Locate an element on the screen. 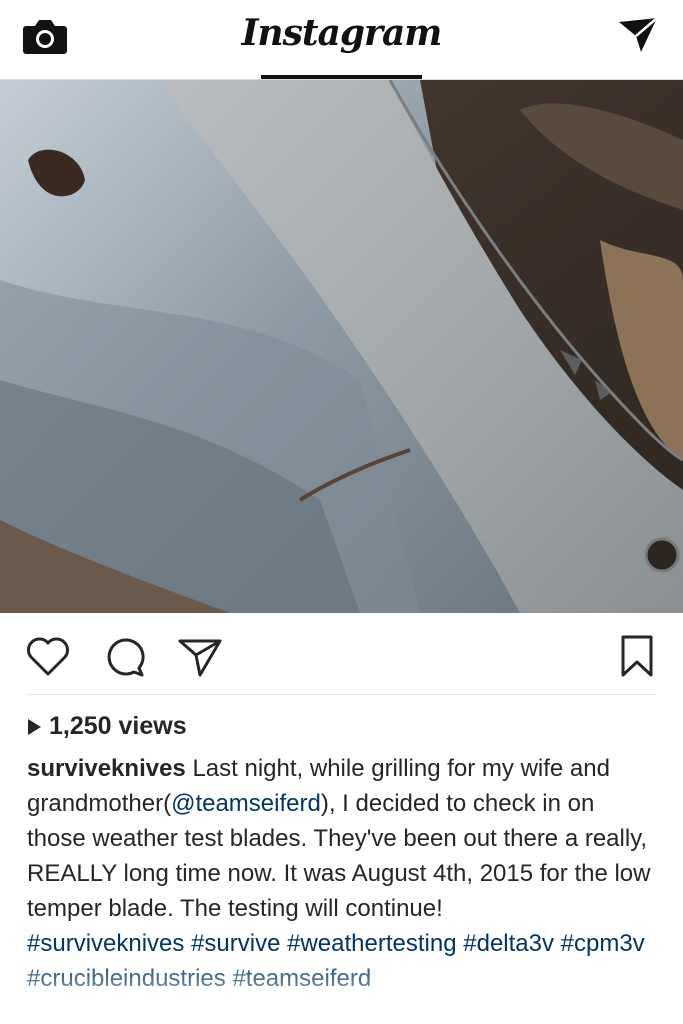  heart-icon is located at coordinates (48, 657).